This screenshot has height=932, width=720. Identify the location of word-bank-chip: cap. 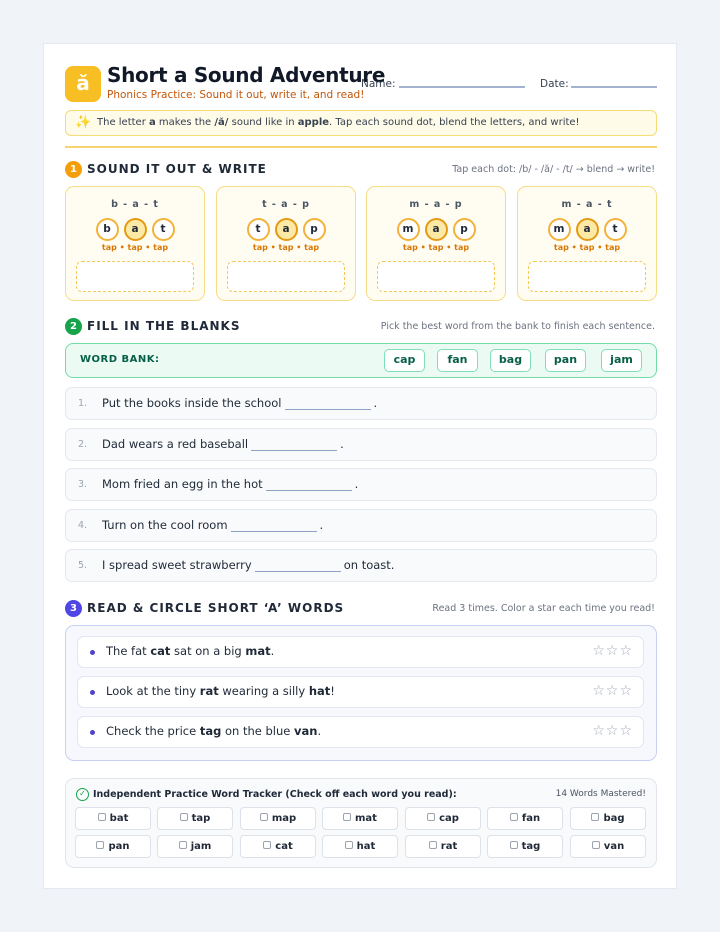
(404, 360).